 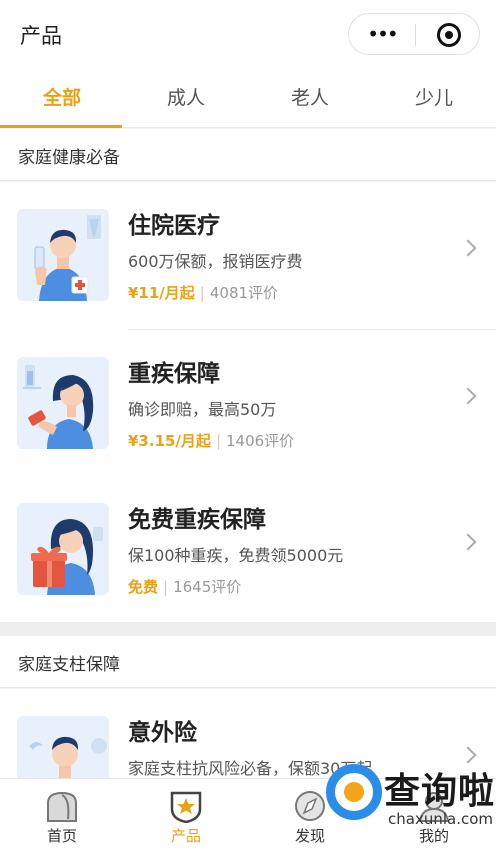 I want to click on tab-elderly: 老人, so click(x=310, y=99).